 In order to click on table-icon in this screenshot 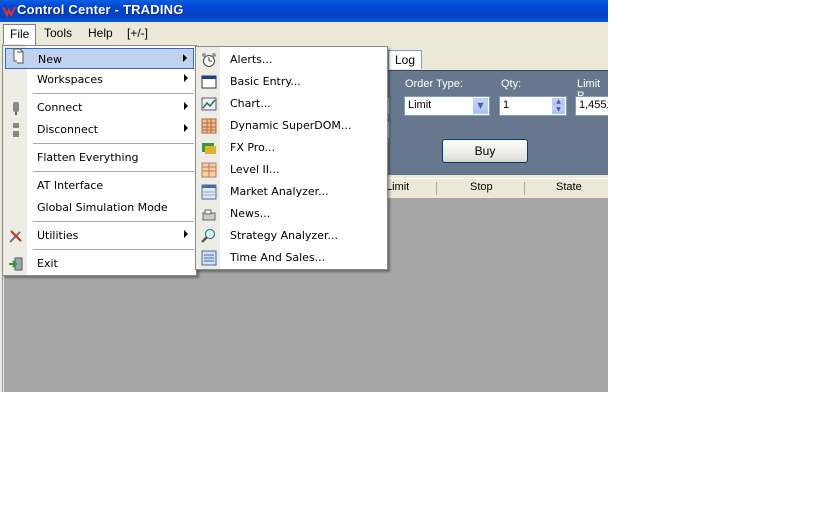, I will do `click(209, 170)`.